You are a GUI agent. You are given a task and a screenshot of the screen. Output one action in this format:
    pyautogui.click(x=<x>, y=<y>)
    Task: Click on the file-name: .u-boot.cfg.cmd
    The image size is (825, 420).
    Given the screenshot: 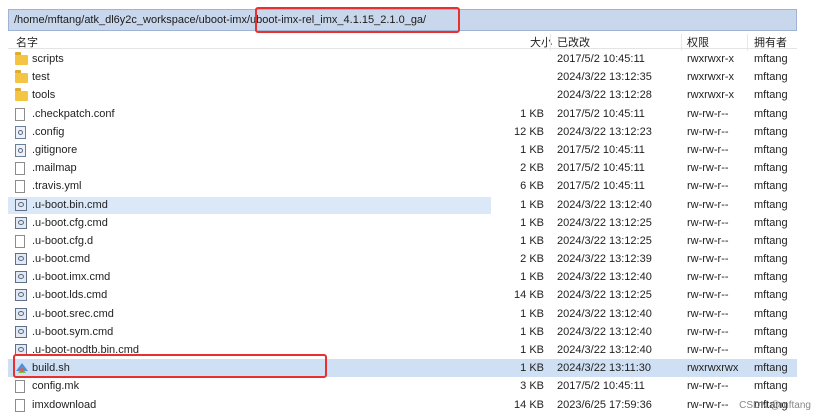 What is the action you would take?
    pyautogui.click(x=70, y=222)
    